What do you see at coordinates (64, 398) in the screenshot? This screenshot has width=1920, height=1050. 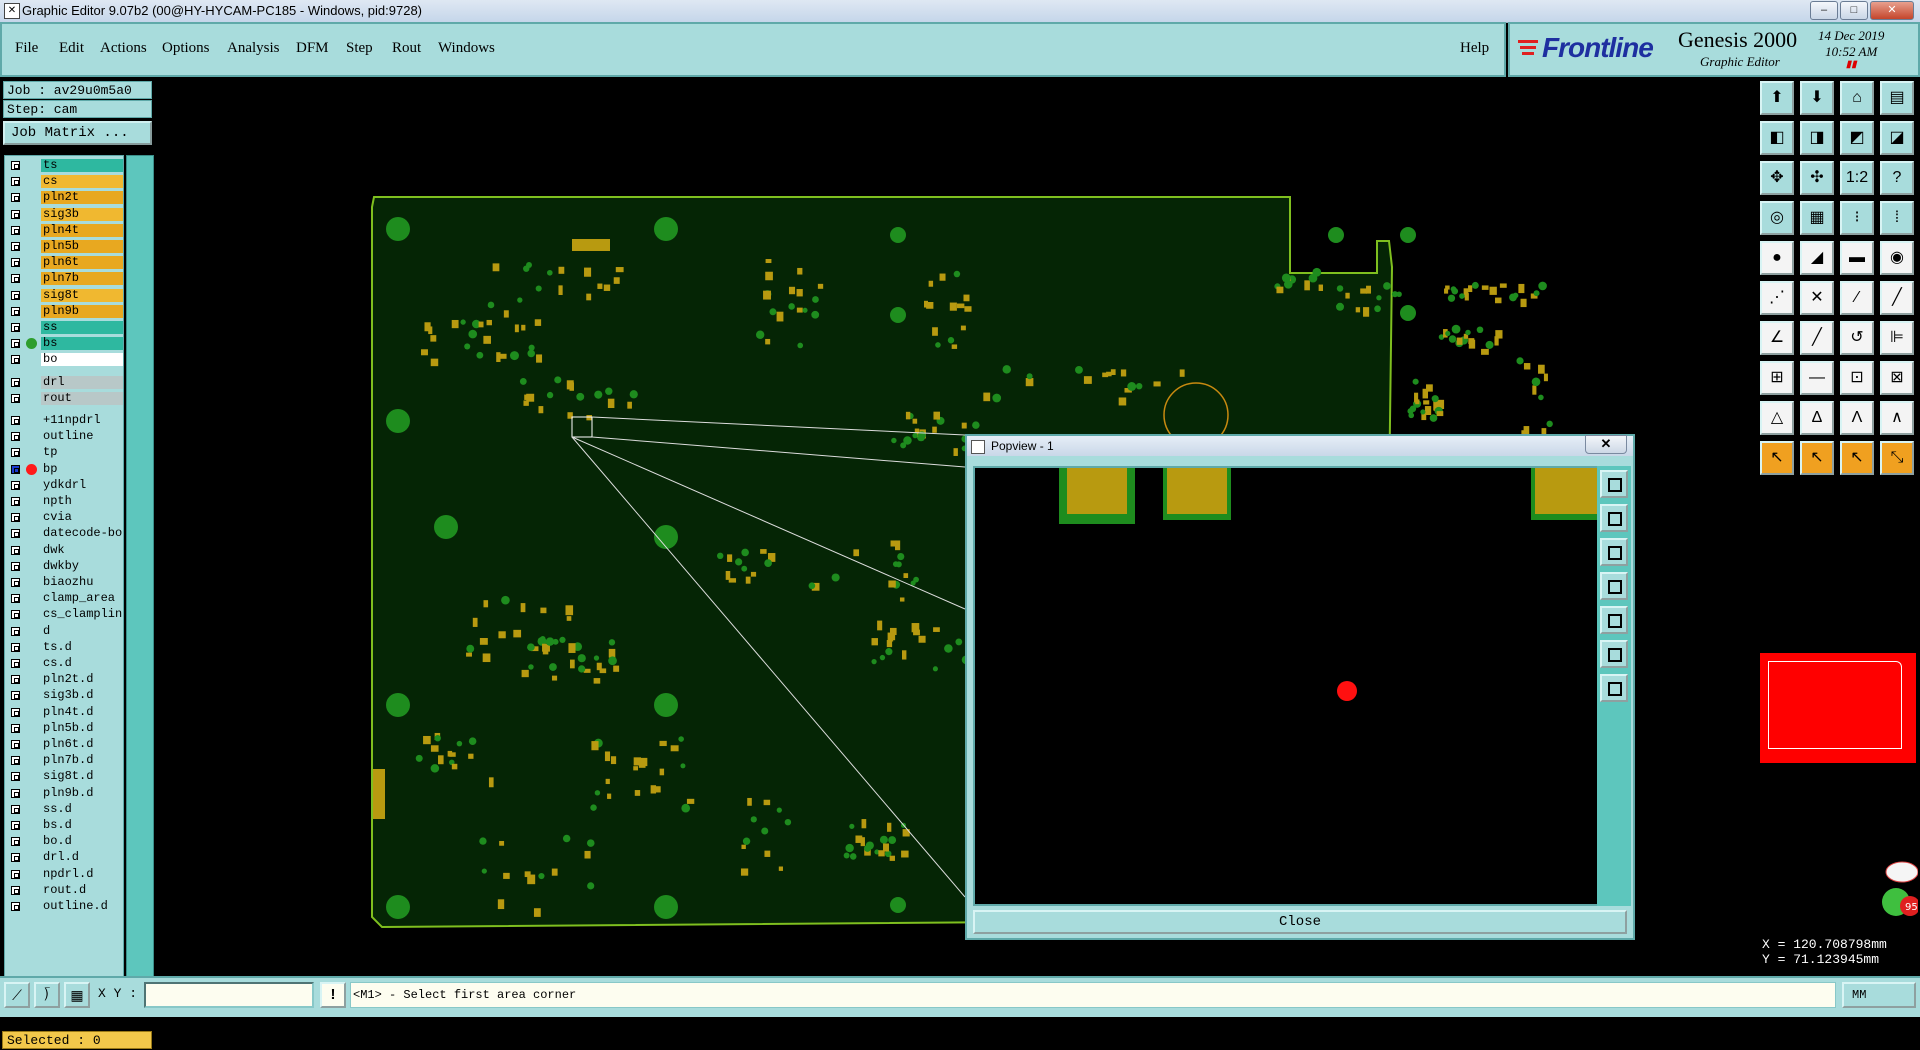 I see `layer-row: rout` at bounding box center [64, 398].